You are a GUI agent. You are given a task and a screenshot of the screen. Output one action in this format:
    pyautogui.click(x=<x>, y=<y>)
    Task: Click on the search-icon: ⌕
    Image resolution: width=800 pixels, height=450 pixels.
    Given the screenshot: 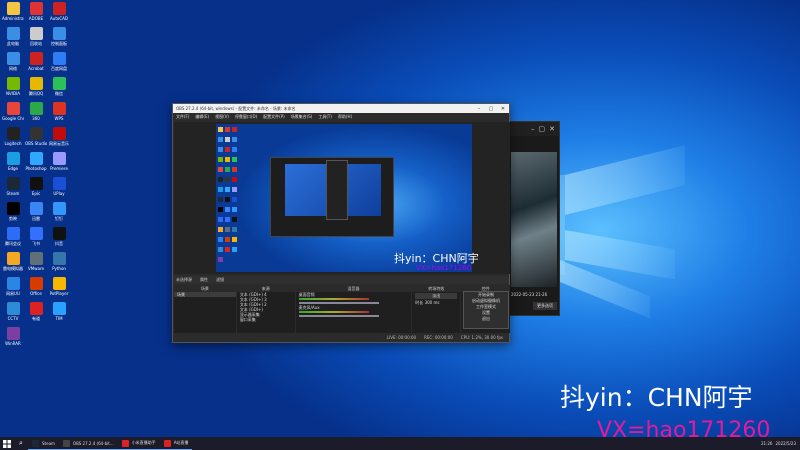 What is the action you would take?
    pyautogui.click(x=21, y=443)
    